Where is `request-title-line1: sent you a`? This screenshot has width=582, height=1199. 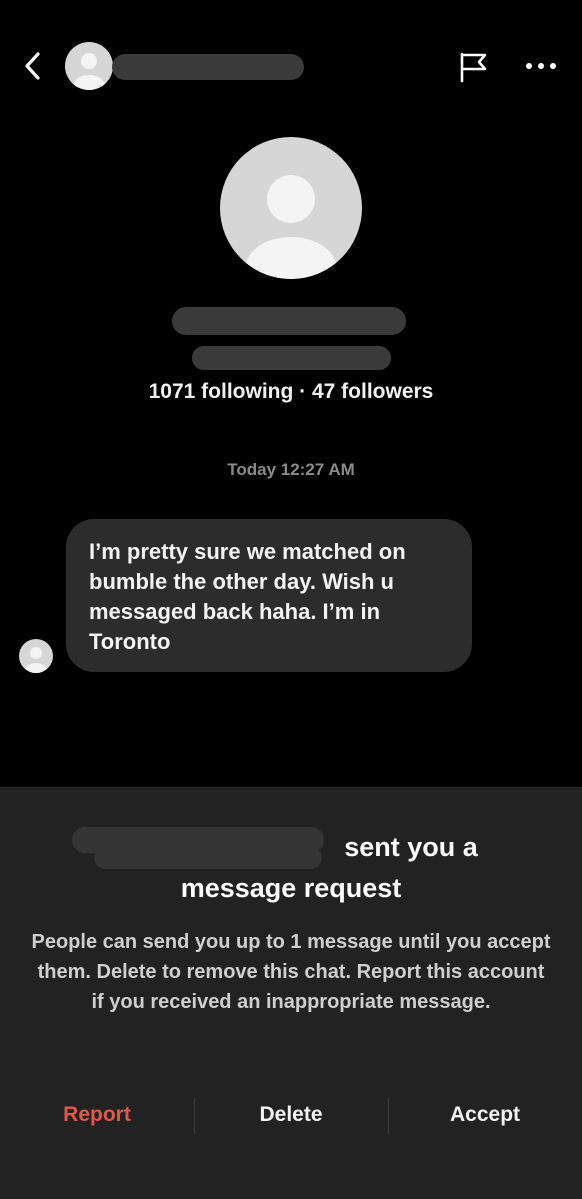
request-title-line1: sent you a is located at coordinates (411, 847).